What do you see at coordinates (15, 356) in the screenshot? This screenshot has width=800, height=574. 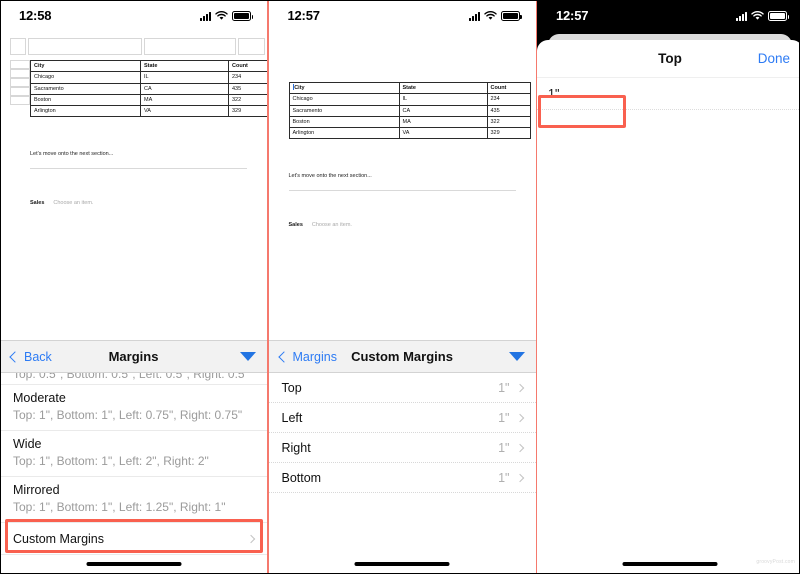 I see `chevron-left-icon` at bounding box center [15, 356].